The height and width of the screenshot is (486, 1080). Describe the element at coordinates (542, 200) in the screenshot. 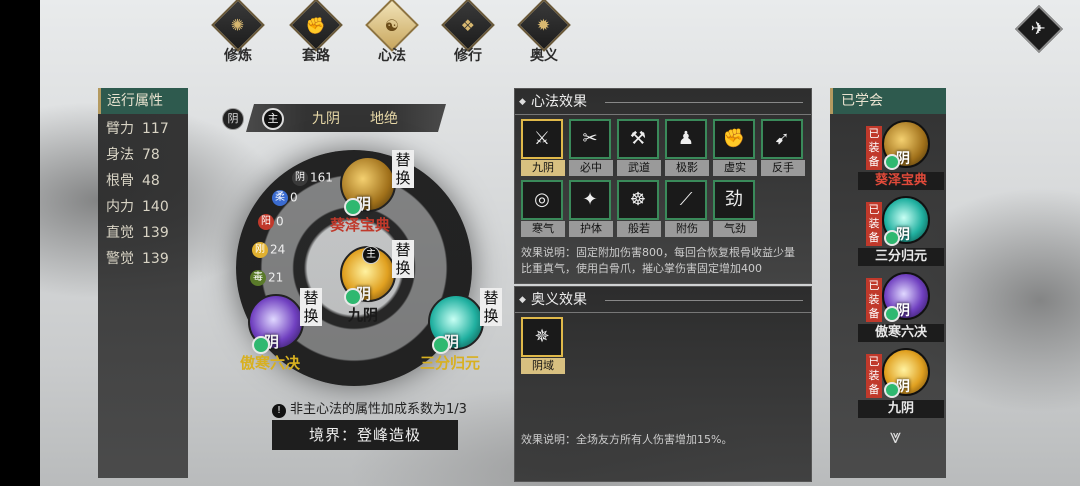

I see `effect-icon: ◎` at that location.